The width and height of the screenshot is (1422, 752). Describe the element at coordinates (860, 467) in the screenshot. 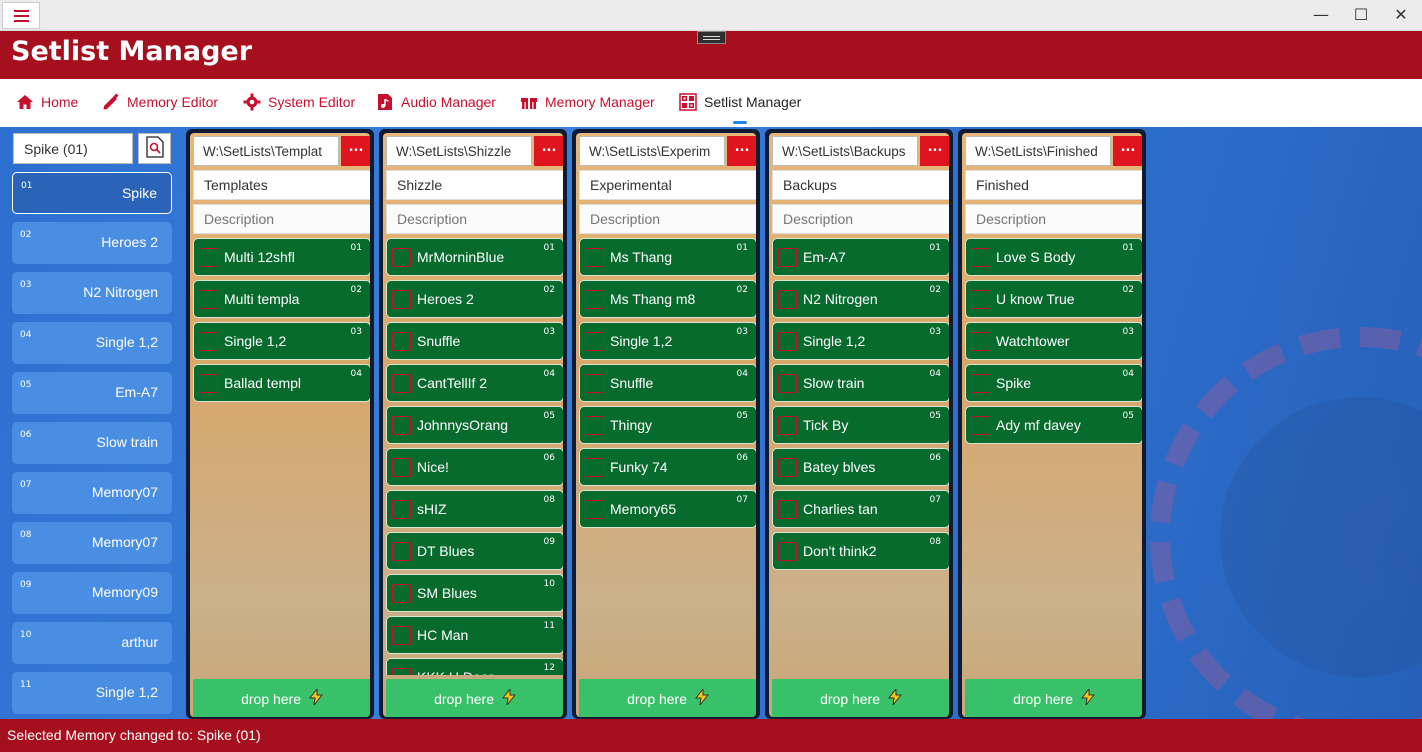

I see `setlist-song-item: Batey blves 06` at that location.